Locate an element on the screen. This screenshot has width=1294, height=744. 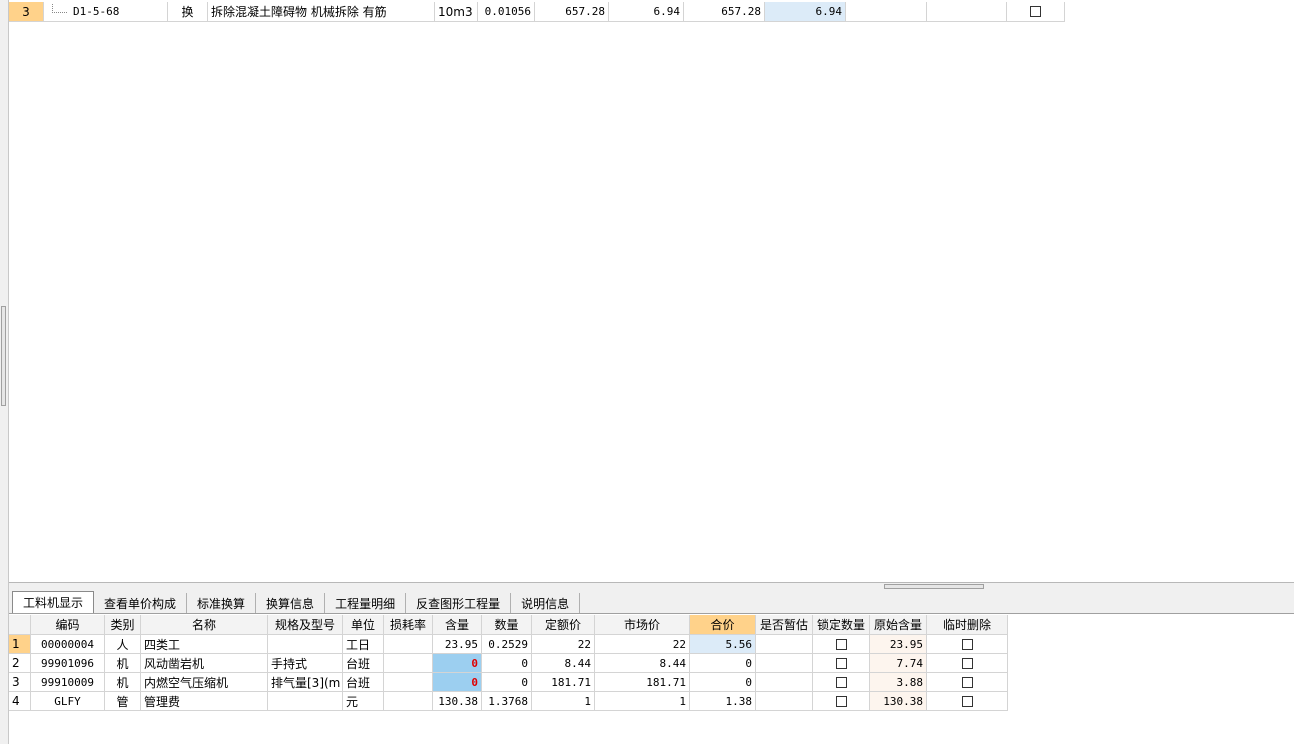
spec-cell: 排气量[3](m is located at coordinates (305, 682).